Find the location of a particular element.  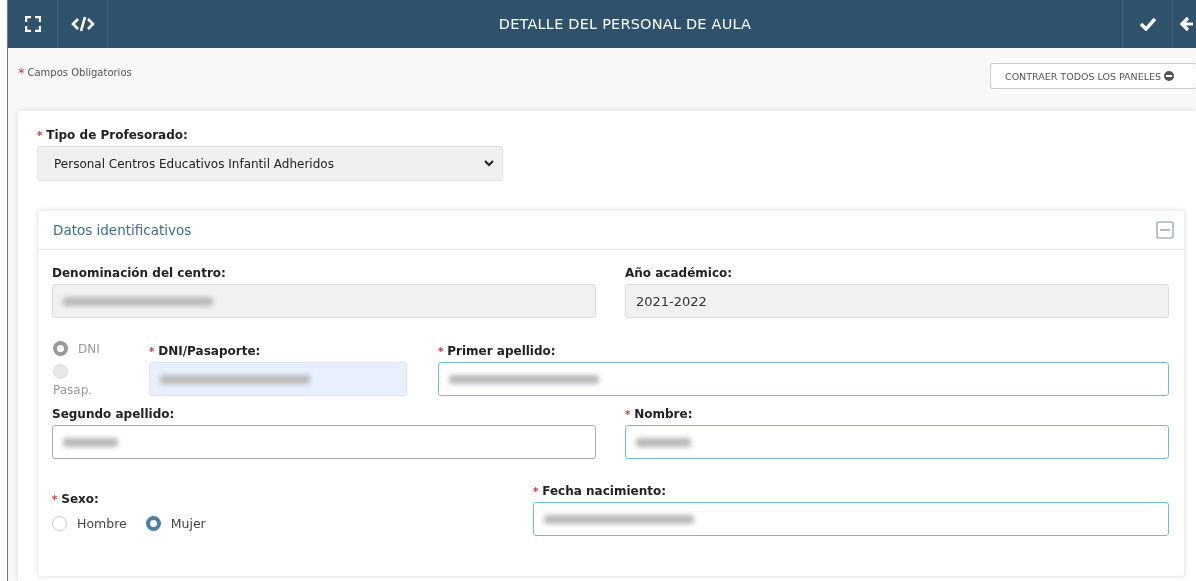

field-label: DNI/Pasaporte: is located at coordinates (209, 351).